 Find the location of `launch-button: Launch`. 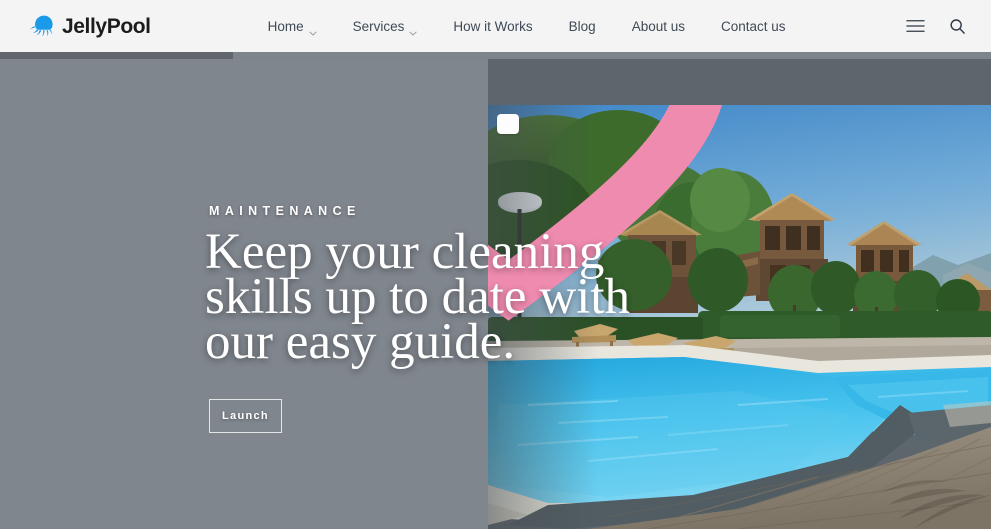

launch-button: Launch is located at coordinates (245, 416).